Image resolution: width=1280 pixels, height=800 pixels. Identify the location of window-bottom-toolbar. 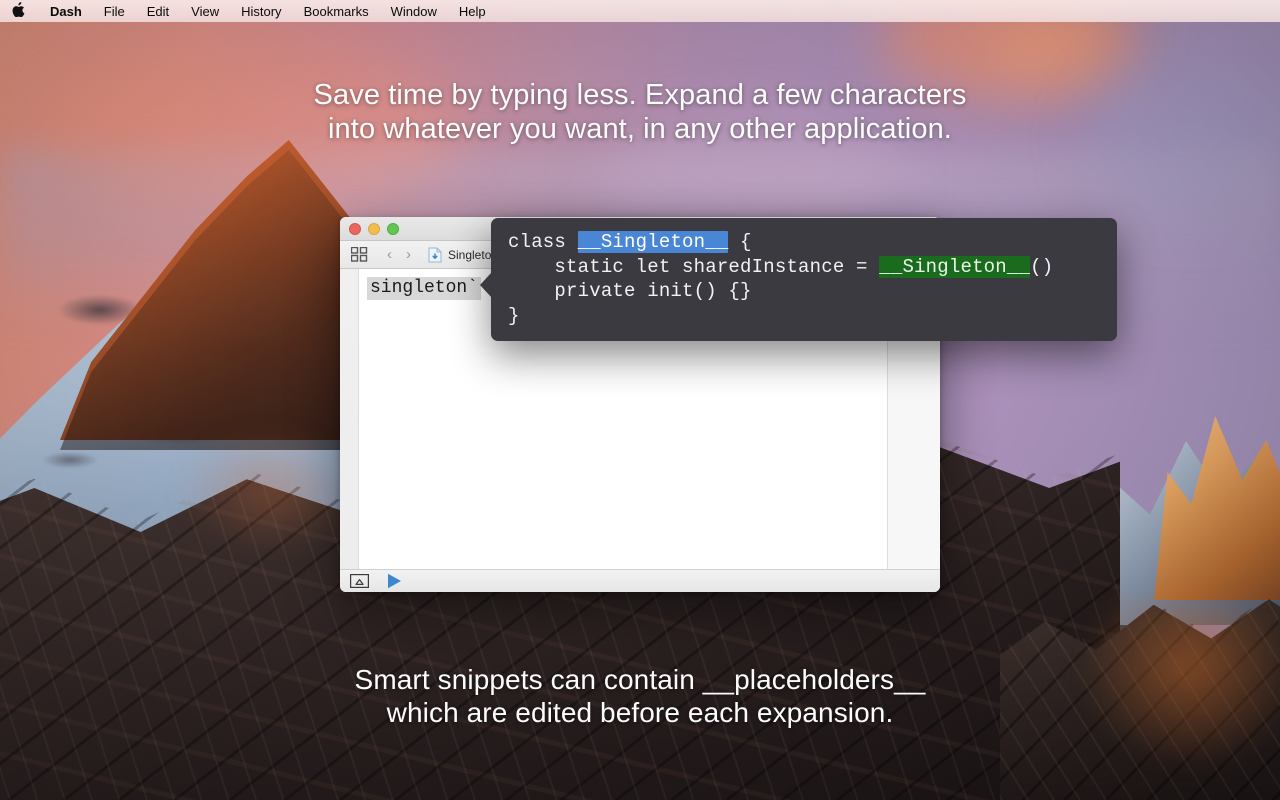
(640, 580).